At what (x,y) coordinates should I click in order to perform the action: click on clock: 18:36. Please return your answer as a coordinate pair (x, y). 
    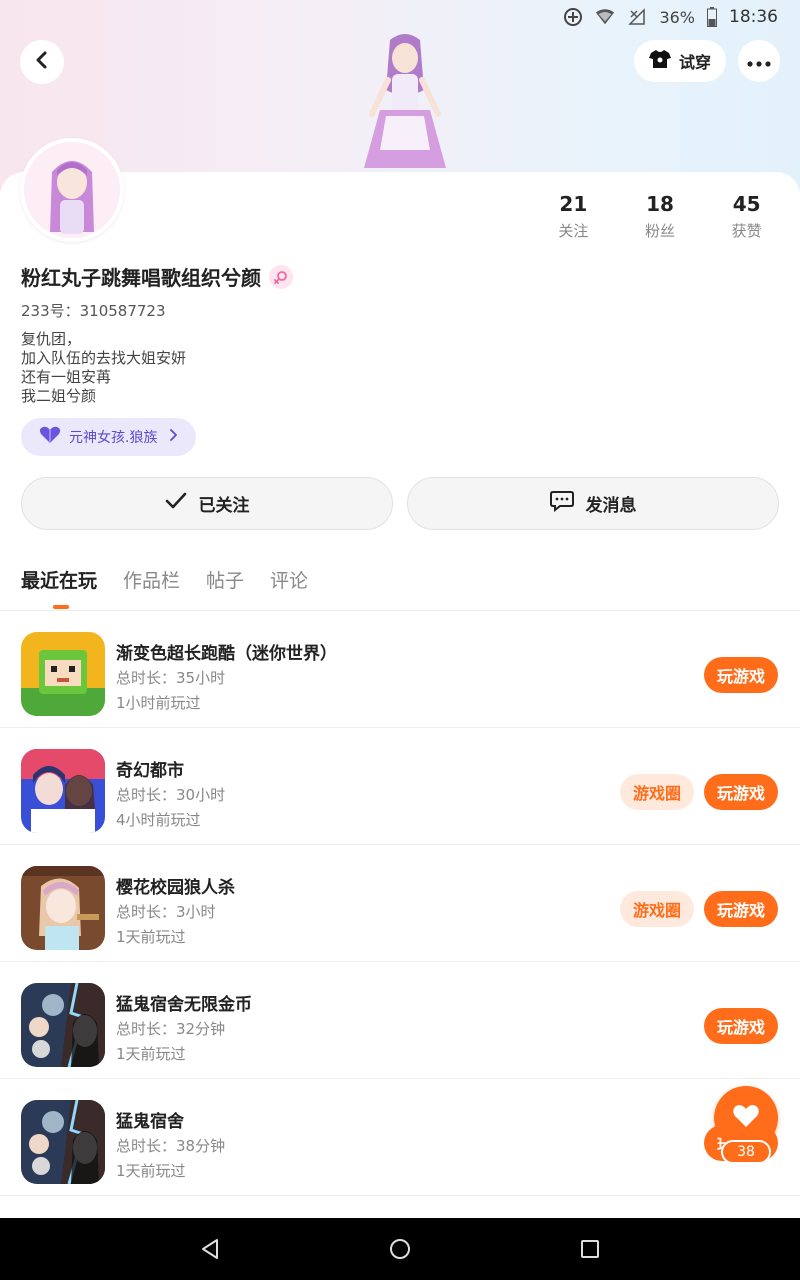
    Looking at the image, I should click on (753, 17).